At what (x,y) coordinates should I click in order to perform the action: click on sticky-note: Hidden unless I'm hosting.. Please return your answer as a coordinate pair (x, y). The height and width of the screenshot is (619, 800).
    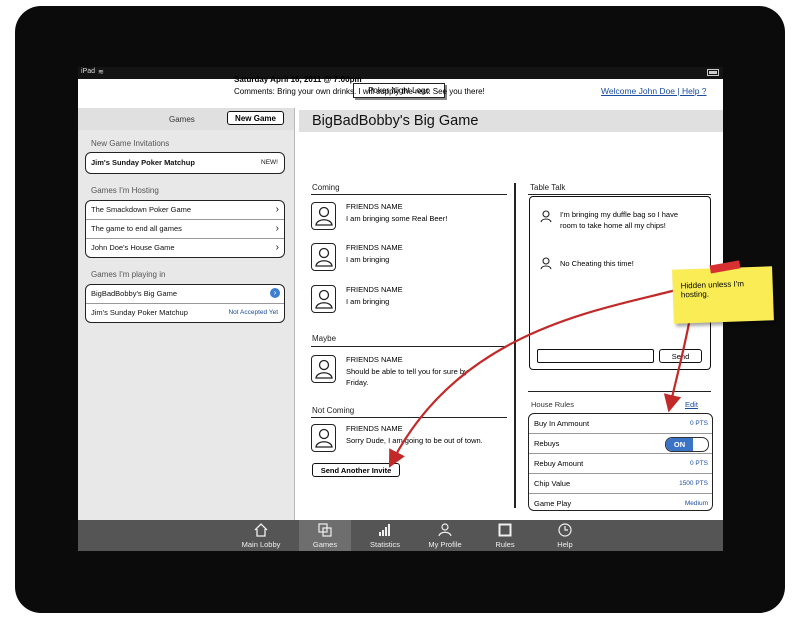
    Looking at the image, I should click on (723, 292).